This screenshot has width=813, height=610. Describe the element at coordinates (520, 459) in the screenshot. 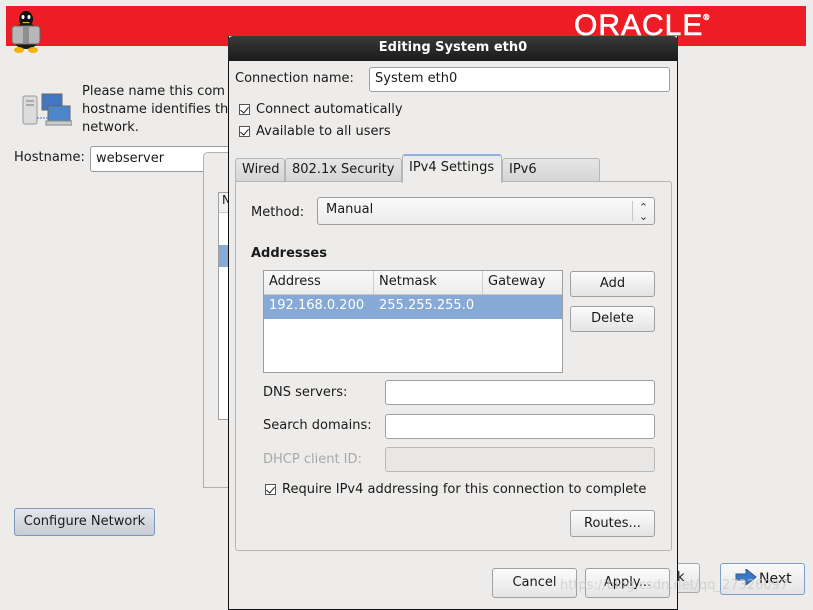

I see `dhcp-client-id-input` at that location.